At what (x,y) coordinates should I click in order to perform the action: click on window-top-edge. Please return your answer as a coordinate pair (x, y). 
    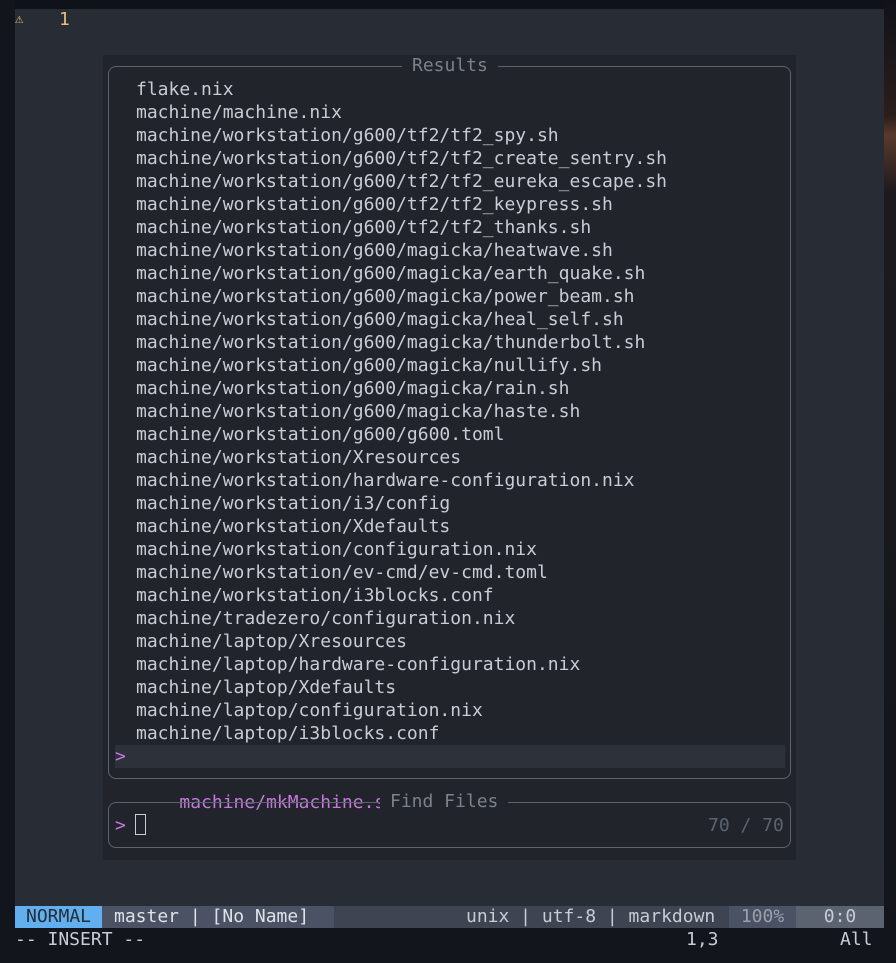
    Looking at the image, I should click on (448, 4).